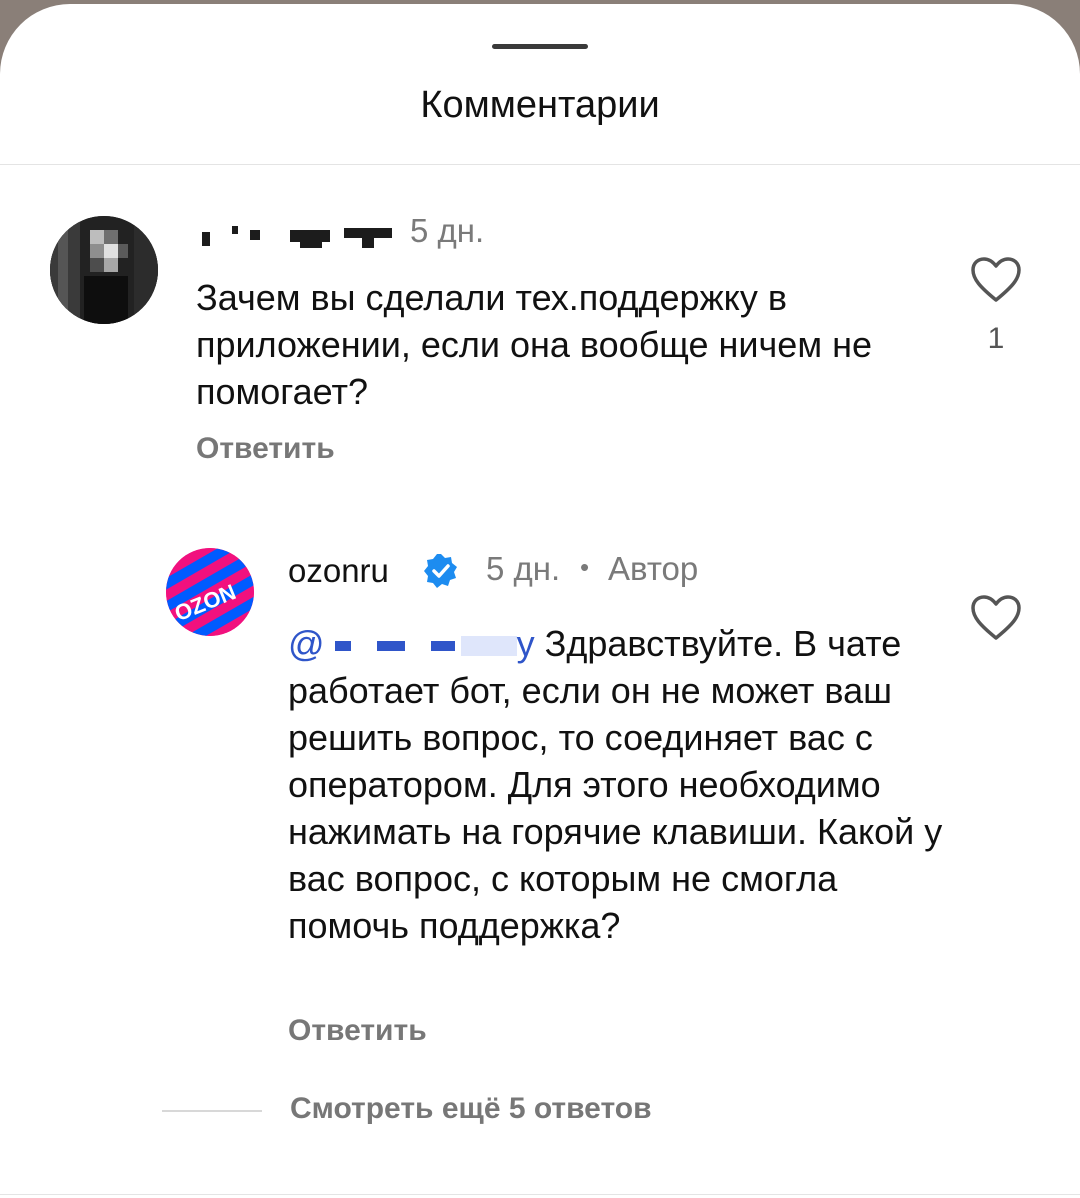 Image resolution: width=1080 pixels, height=1198 pixels. Describe the element at coordinates (212, 1111) in the screenshot. I see `more-replies-line` at that location.